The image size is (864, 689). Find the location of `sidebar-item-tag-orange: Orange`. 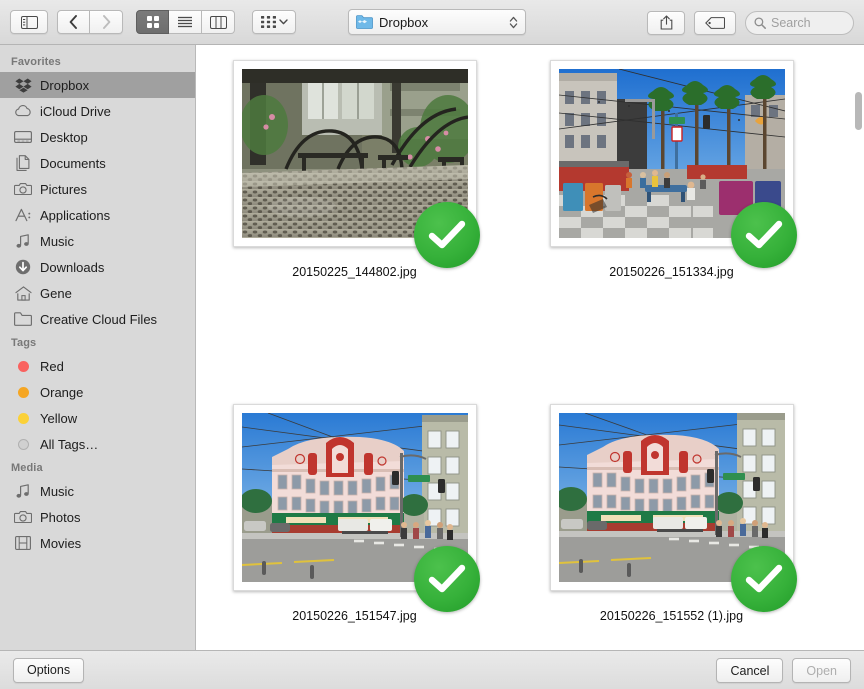

sidebar-item-tag-orange: Orange is located at coordinates (97, 392).